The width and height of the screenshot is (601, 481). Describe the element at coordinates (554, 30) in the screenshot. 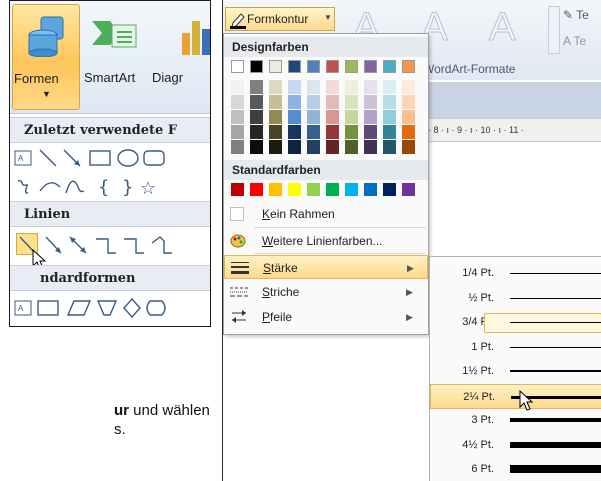

I see `wordart-gallery-scroll` at that location.